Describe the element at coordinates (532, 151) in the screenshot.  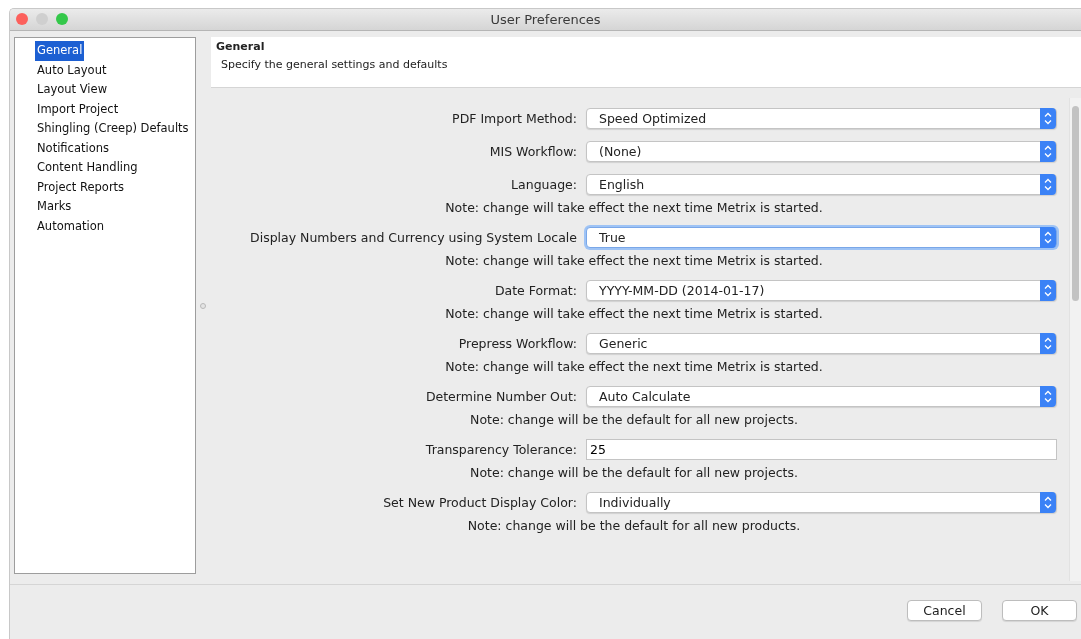
I see `setting-label: MIS Workflow:` at that location.